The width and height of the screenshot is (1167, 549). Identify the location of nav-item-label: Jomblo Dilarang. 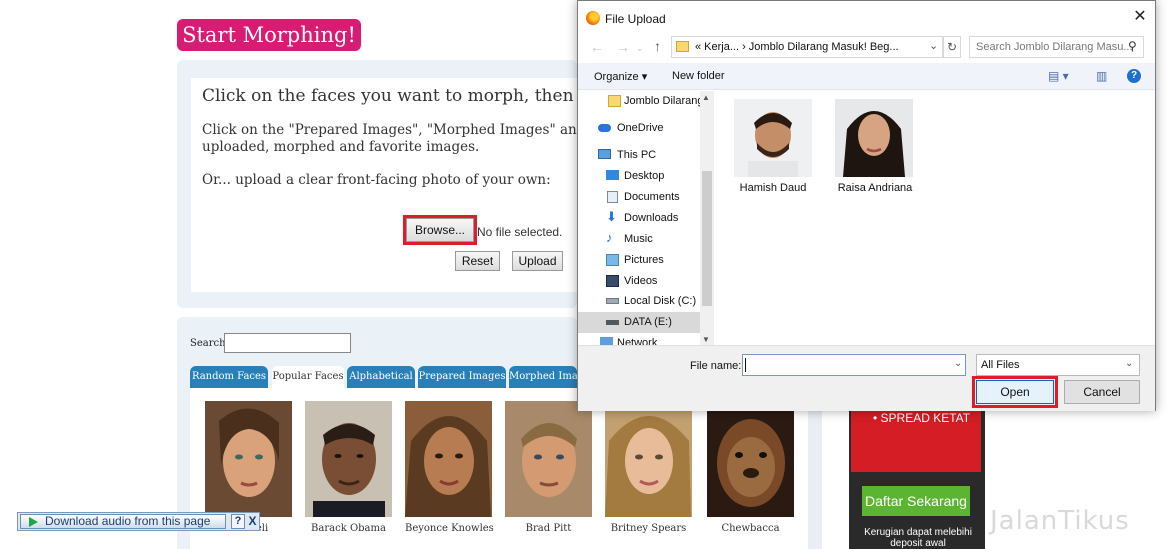
(664, 101).